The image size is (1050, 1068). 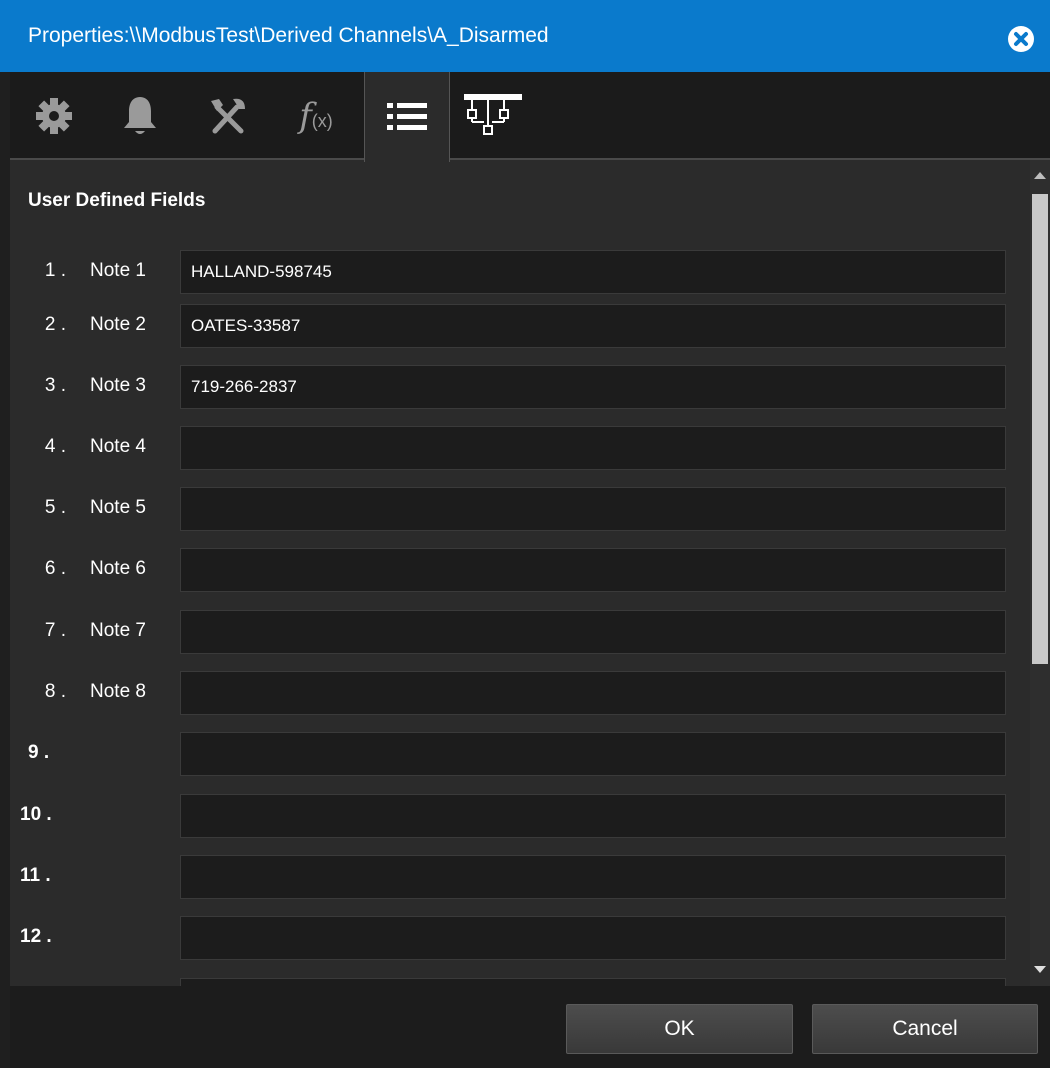 I want to click on field-row-9: 9 ., so click(x=515, y=755).